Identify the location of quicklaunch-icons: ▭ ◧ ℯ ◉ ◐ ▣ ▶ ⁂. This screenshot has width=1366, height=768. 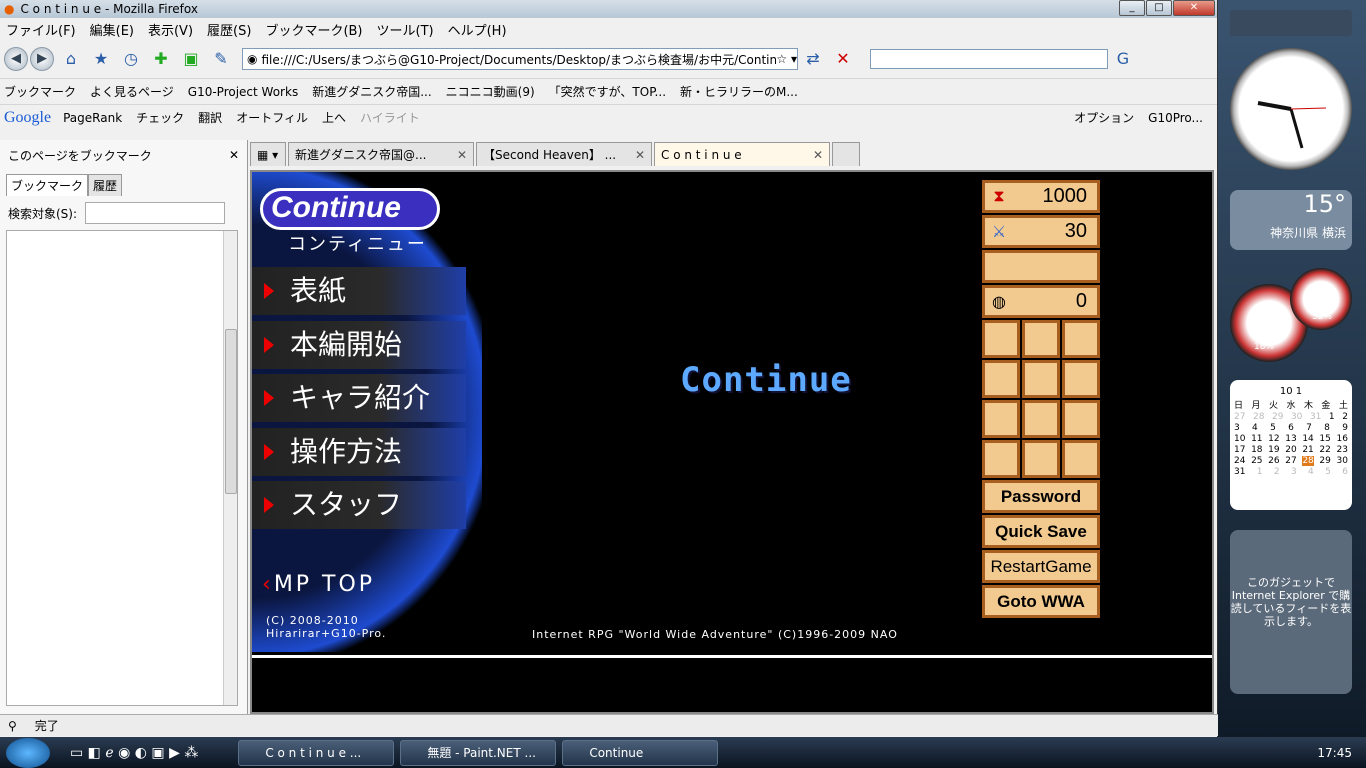
(134, 753).